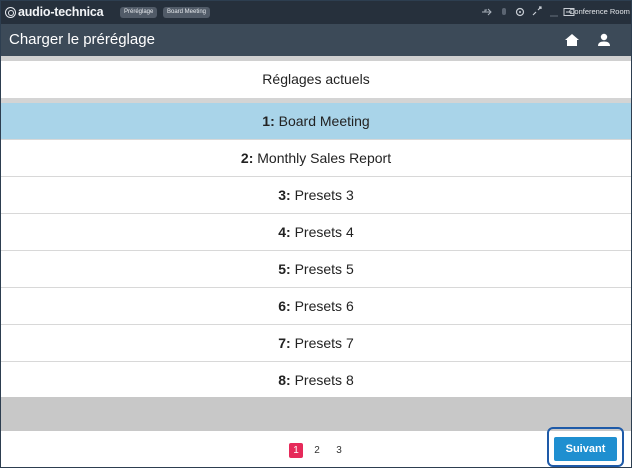 The width and height of the screenshot is (632, 468). What do you see at coordinates (324, 269) in the screenshot?
I see `preset-name: Presets 5` at bounding box center [324, 269].